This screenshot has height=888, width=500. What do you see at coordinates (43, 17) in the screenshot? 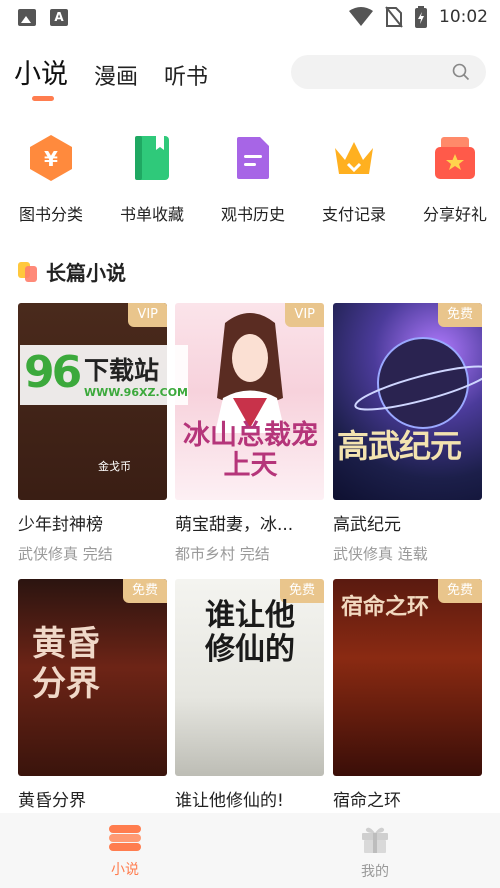
I see `notification-icons: A` at bounding box center [43, 17].